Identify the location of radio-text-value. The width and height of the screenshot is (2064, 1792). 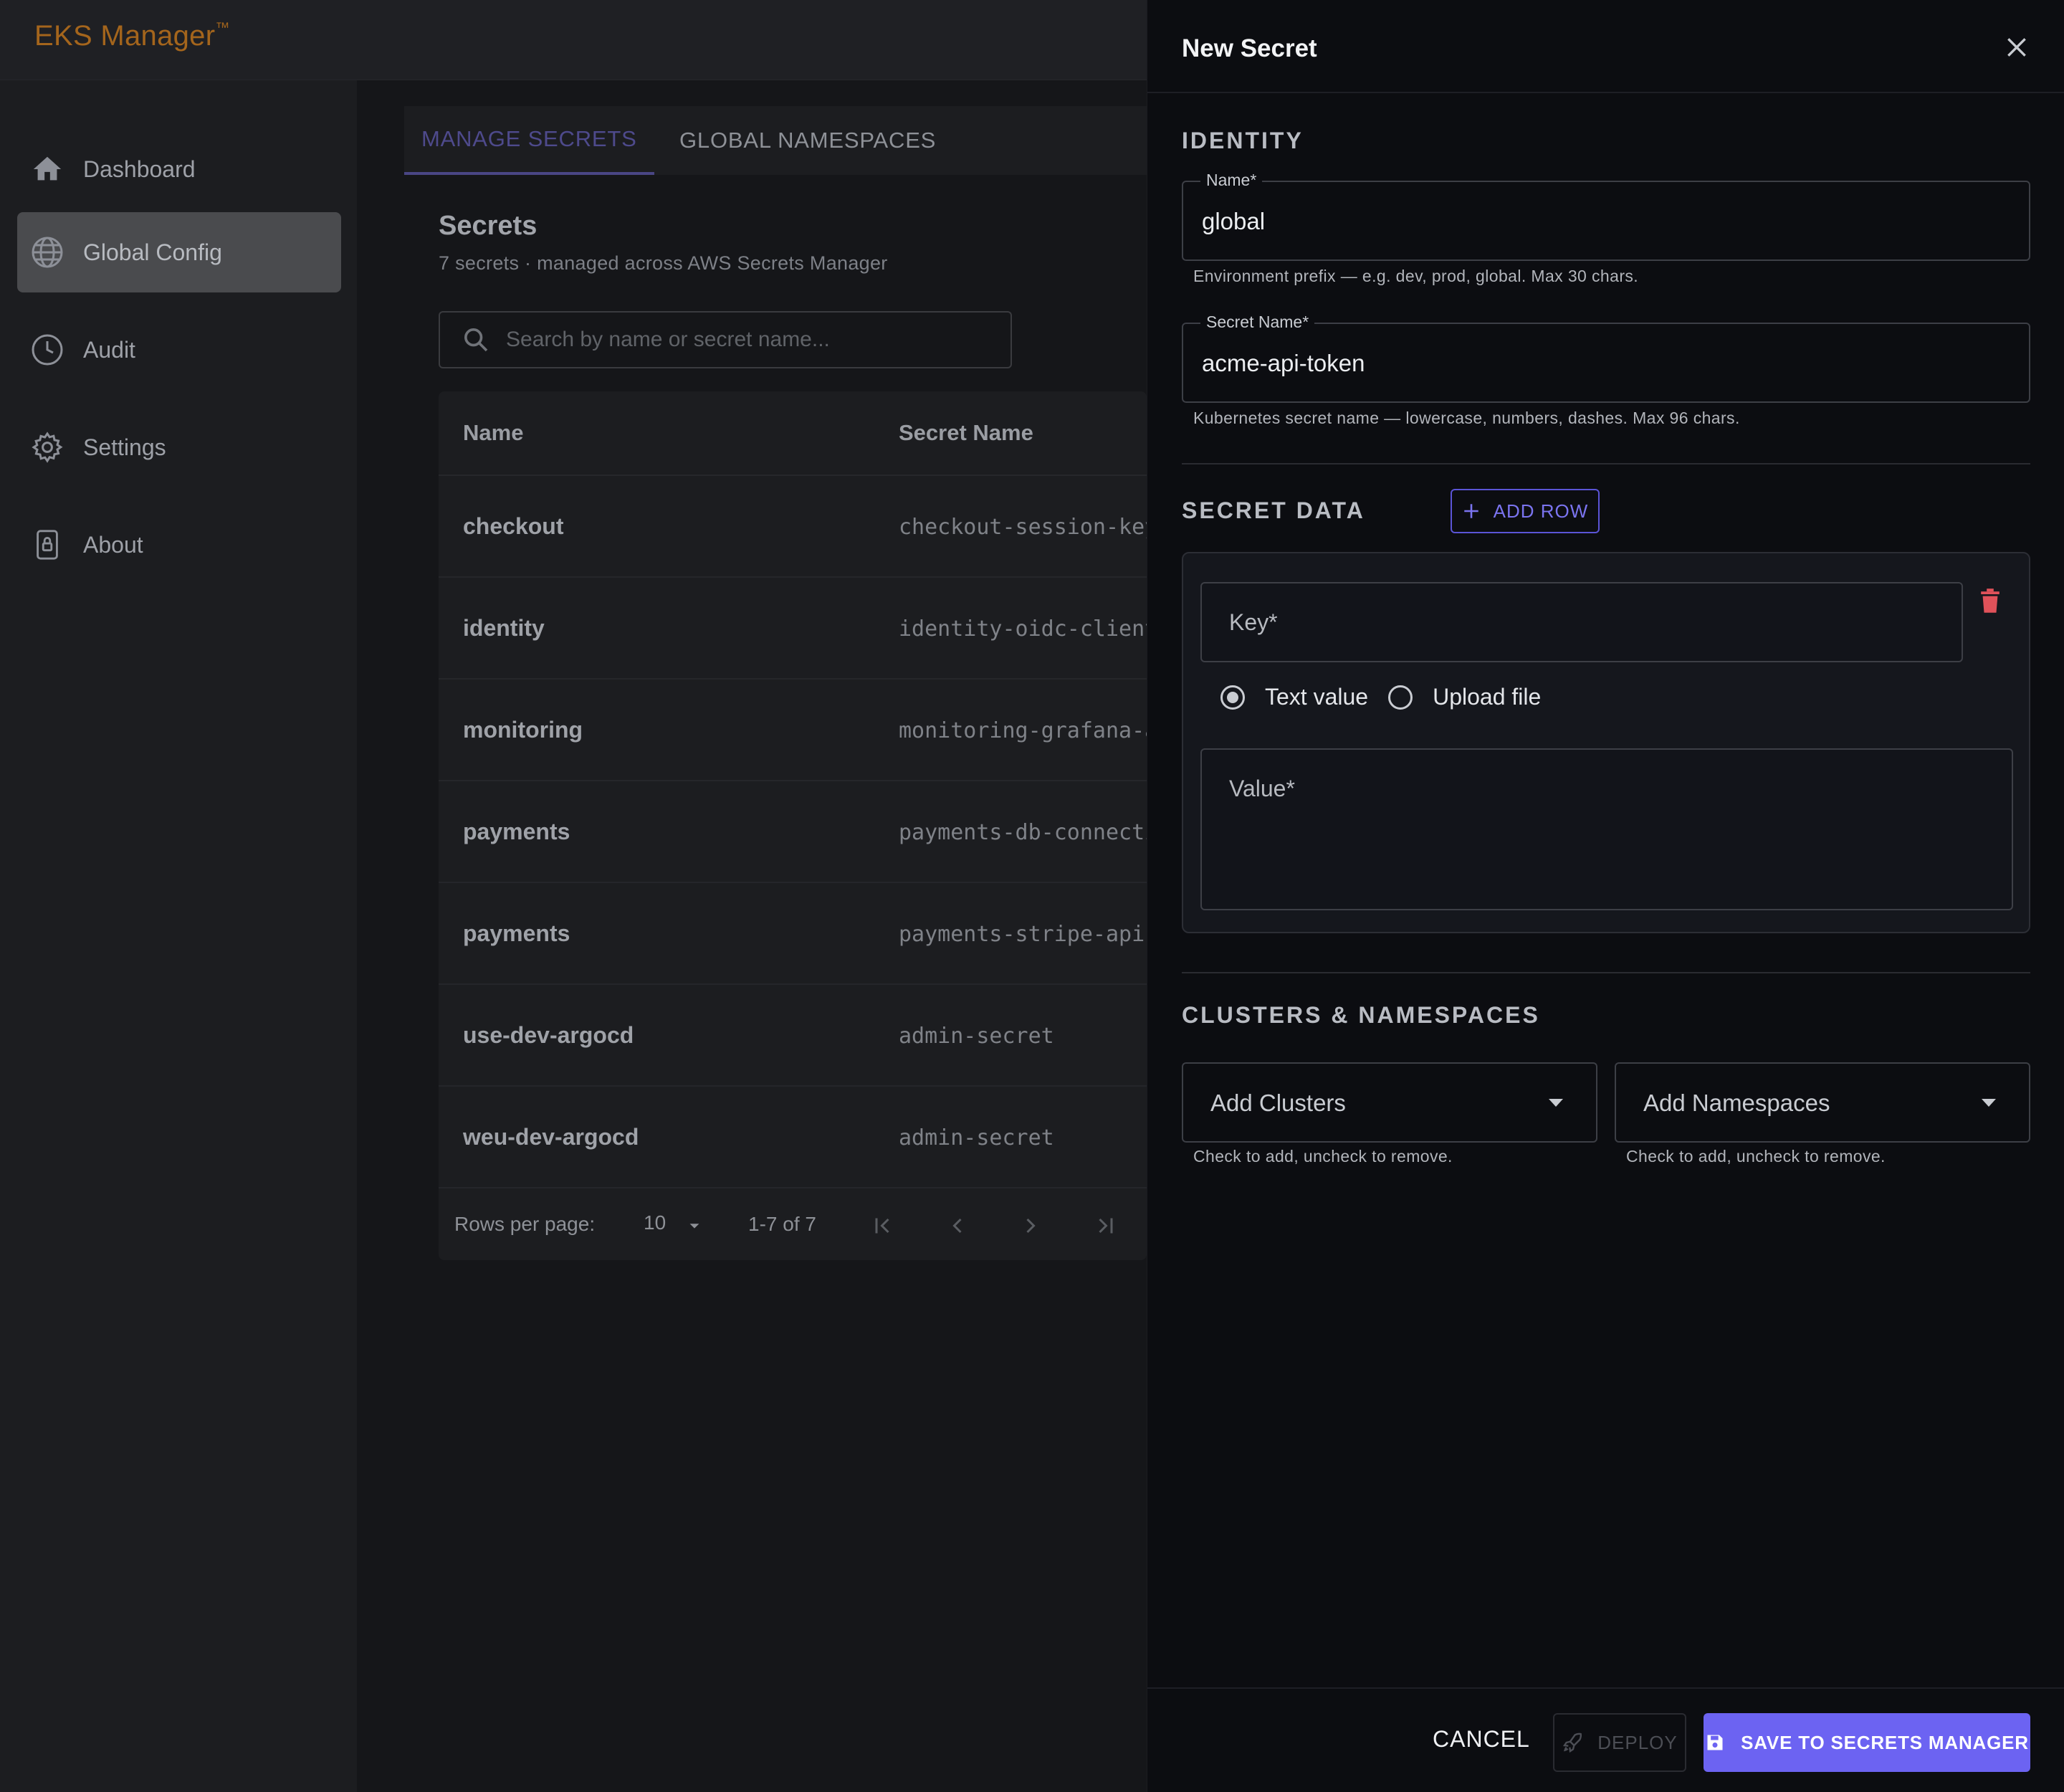
(1232, 697).